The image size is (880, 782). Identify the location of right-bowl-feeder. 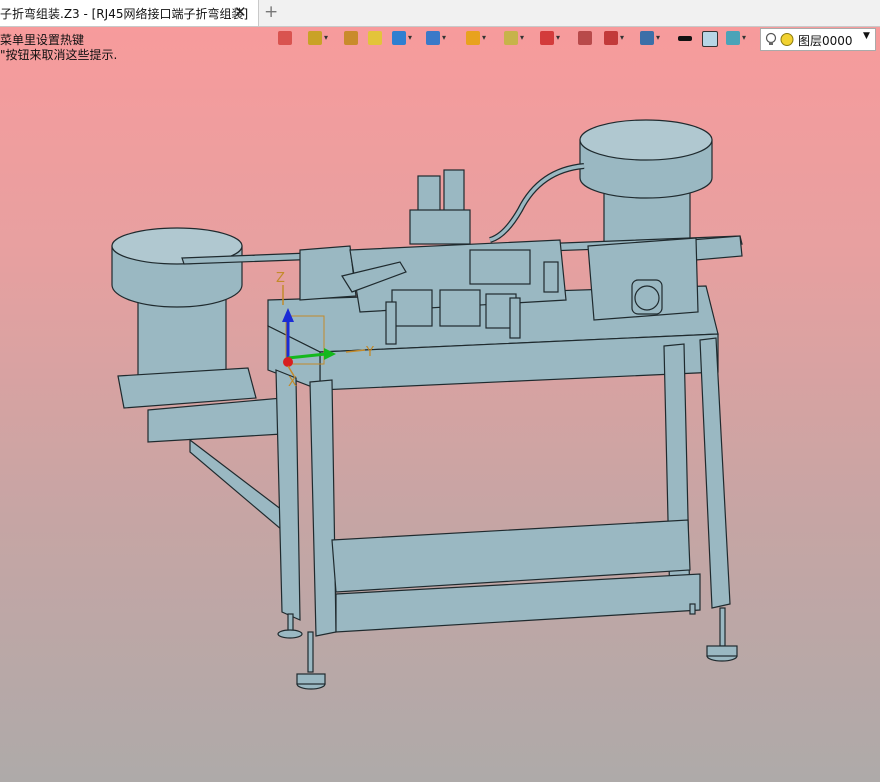
(601, 185).